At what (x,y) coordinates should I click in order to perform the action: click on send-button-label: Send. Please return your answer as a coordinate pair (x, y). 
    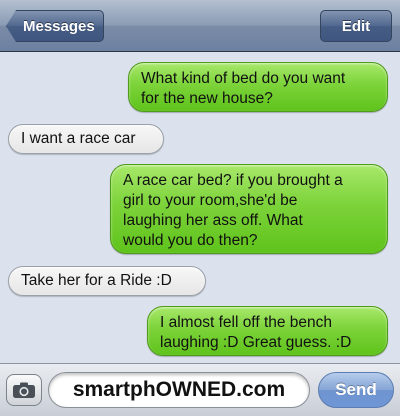
    Looking at the image, I should click on (356, 389).